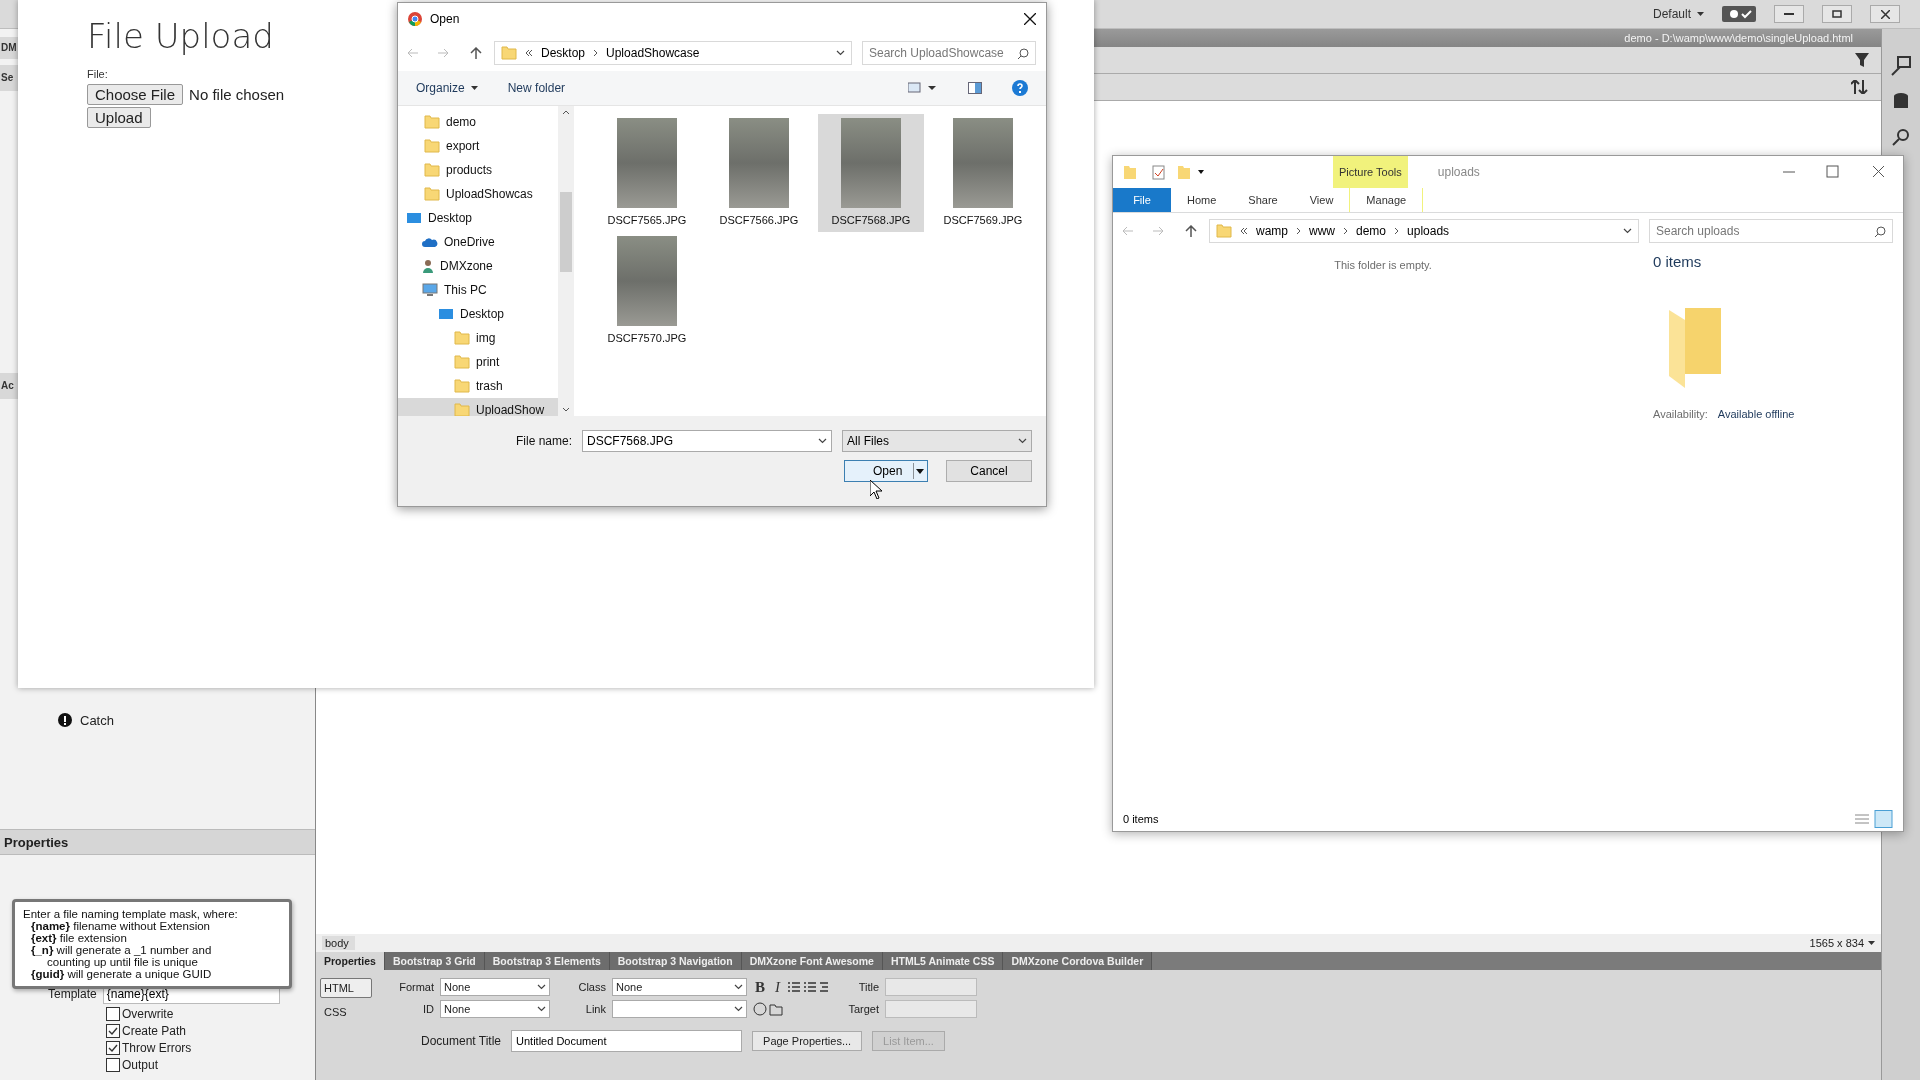 Image resolution: width=1920 pixels, height=1080 pixels. What do you see at coordinates (478, 170) in the screenshot?
I see `nav-item: products` at bounding box center [478, 170].